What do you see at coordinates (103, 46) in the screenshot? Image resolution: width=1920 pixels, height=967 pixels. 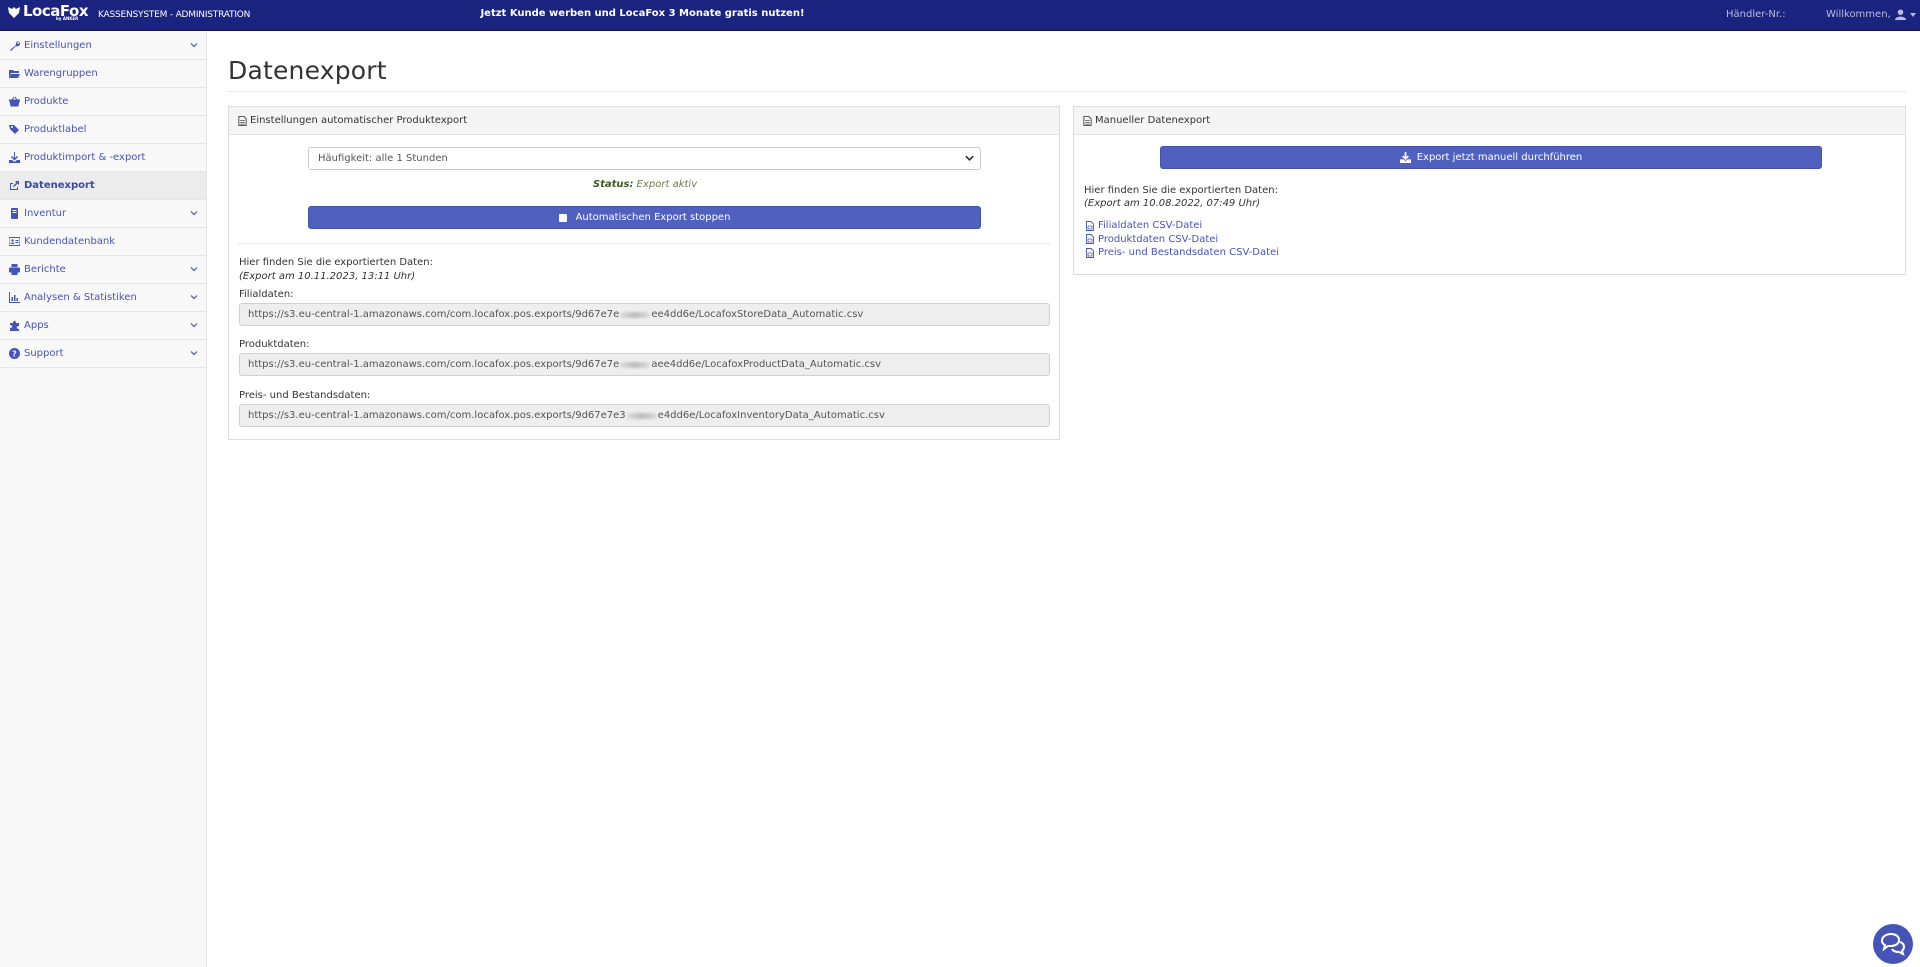 I see `sidebar-item-einstellungen: Einstellungen` at bounding box center [103, 46].